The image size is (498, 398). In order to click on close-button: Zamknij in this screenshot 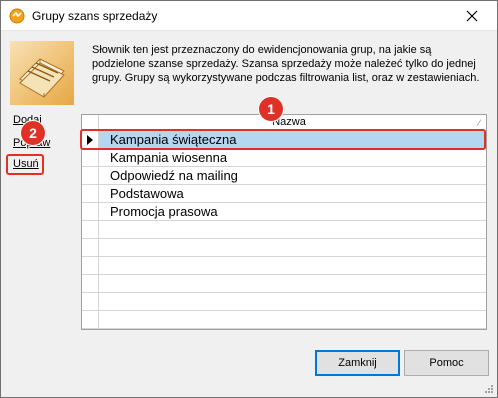, I will do `click(357, 363)`.